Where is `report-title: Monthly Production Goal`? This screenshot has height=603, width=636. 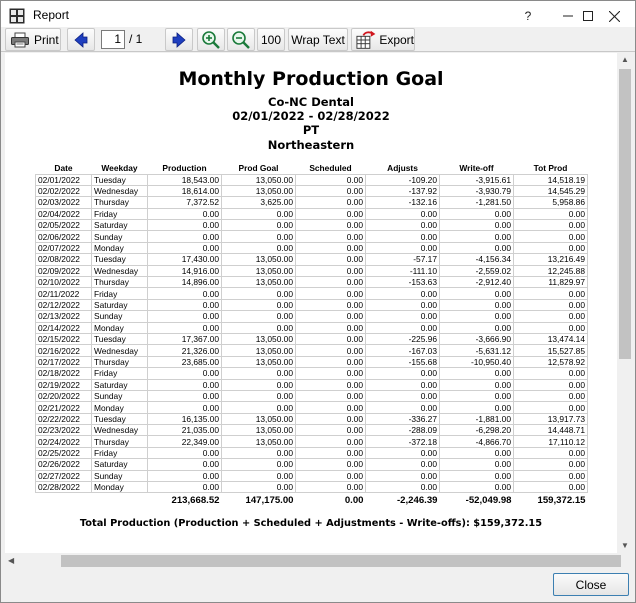
report-title: Monthly Production Goal is located at coordinates (311, 79).